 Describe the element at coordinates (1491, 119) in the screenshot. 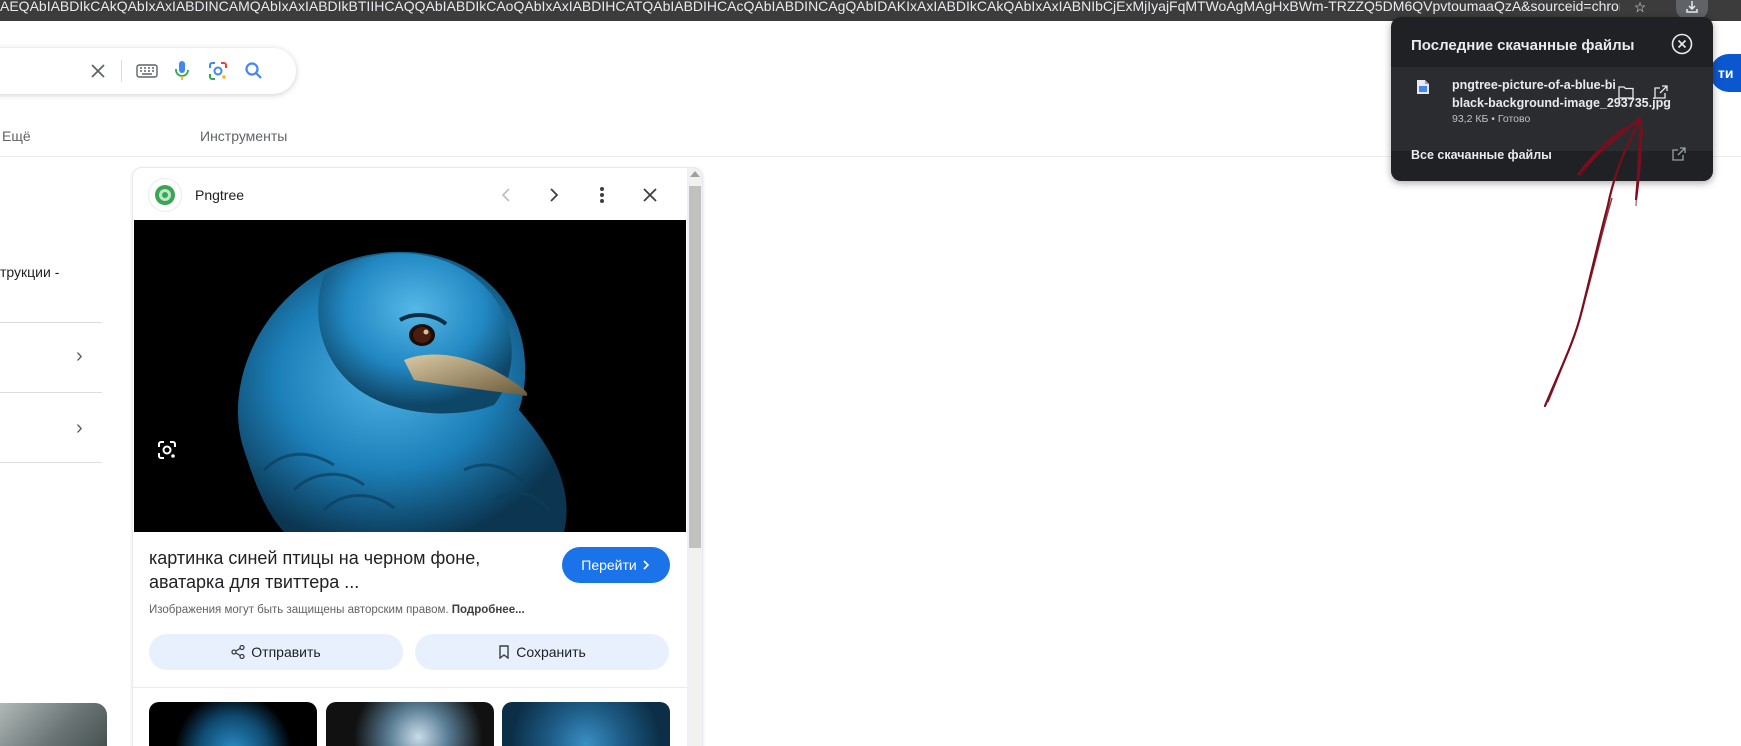

I see `download-meta: 93,2 КБ • Готово` at that location.